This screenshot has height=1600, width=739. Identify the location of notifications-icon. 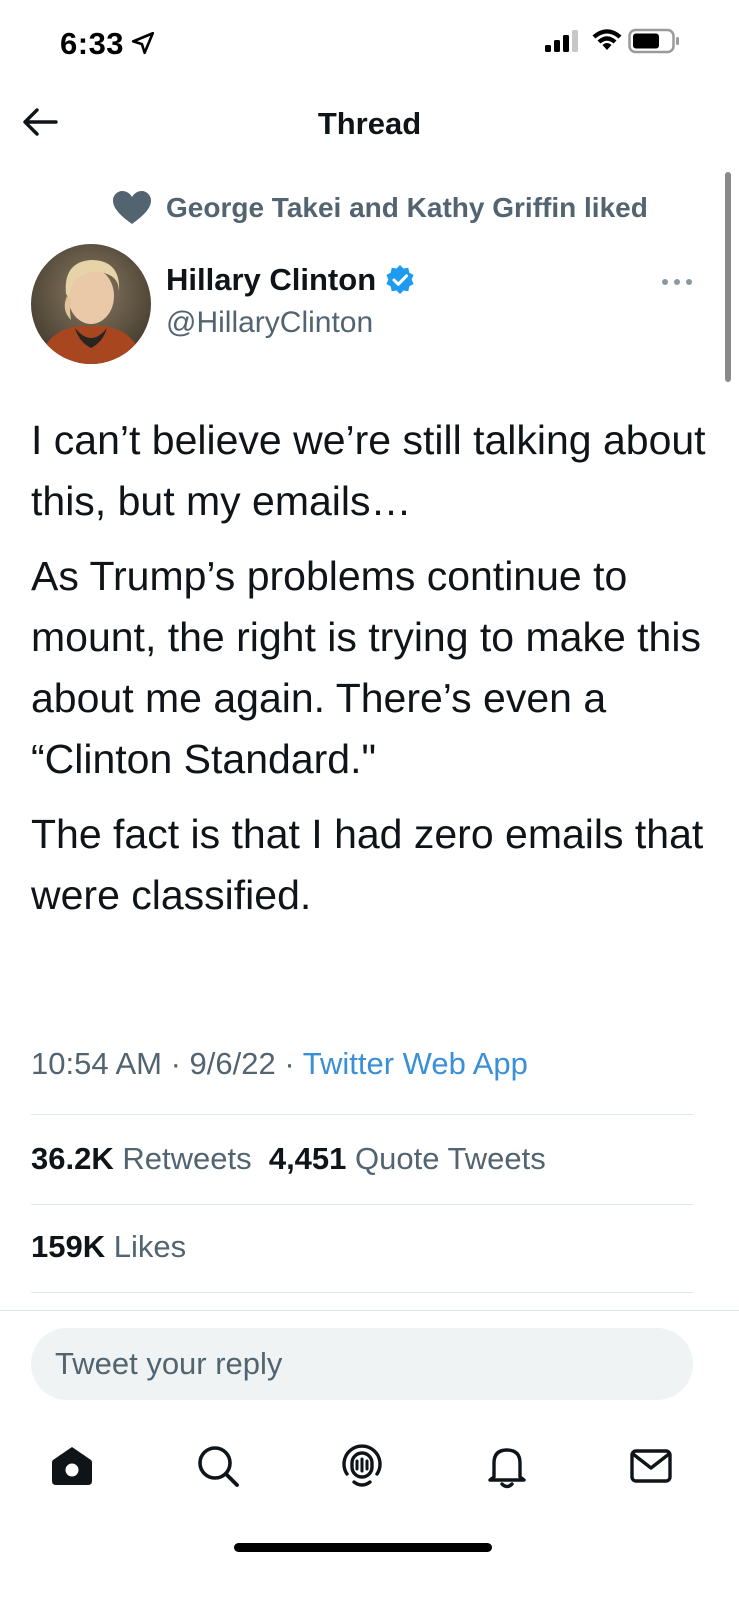
(507, 1468).